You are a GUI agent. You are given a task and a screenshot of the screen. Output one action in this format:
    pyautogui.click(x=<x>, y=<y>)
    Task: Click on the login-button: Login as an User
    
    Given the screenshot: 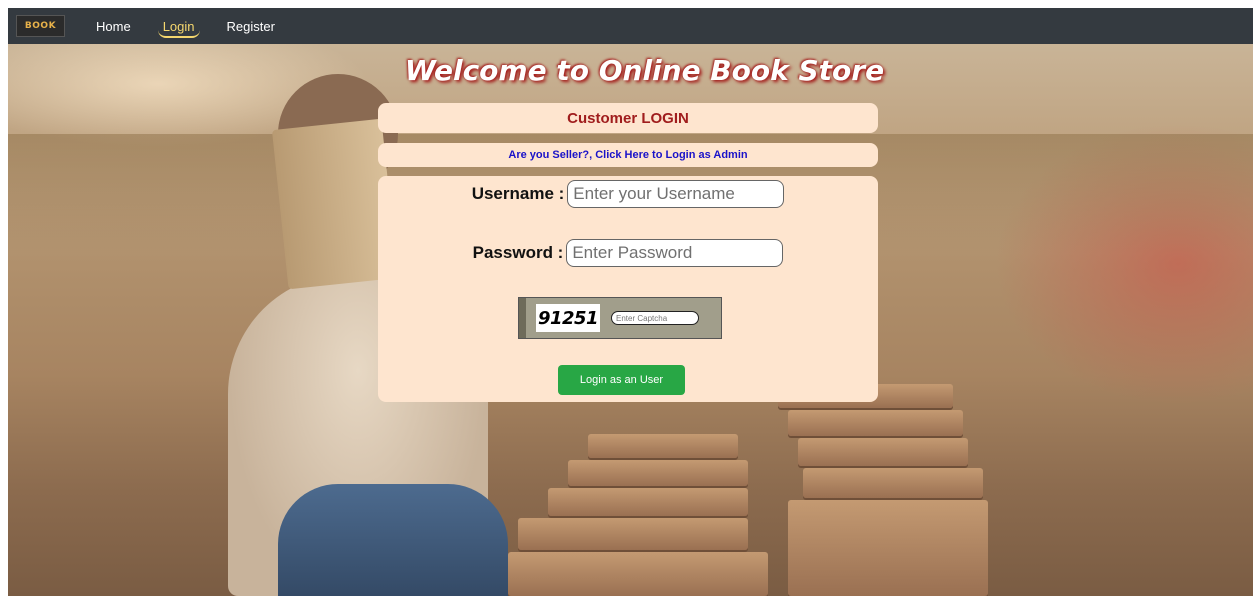 What is the action you would take?
    pyautogui.click(x=621, y=380)
    